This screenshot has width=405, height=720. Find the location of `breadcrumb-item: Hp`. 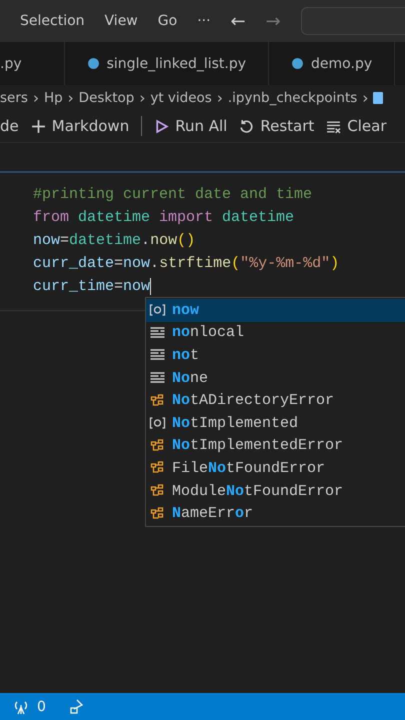

breadcrumb-item: Hp is located at coordinates (53, 98).